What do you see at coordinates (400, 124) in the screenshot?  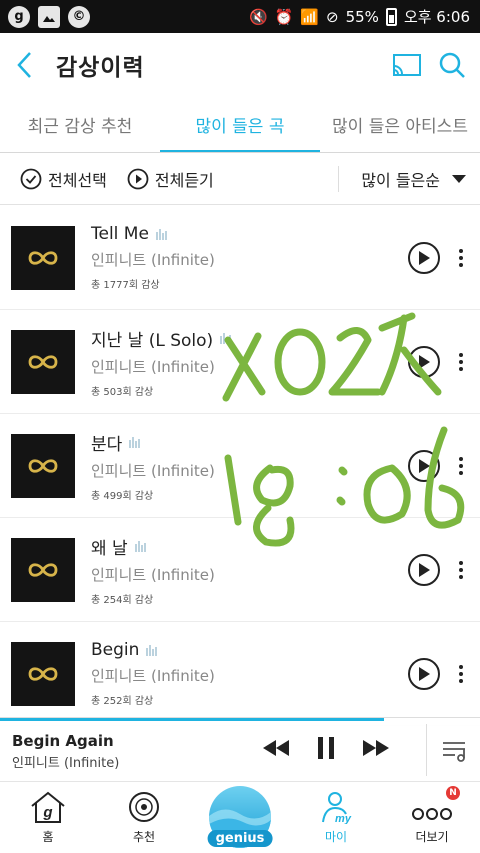 I see `tab-most-played-artists: 많이 들은 아티스트` at bounding box center [400, 124].